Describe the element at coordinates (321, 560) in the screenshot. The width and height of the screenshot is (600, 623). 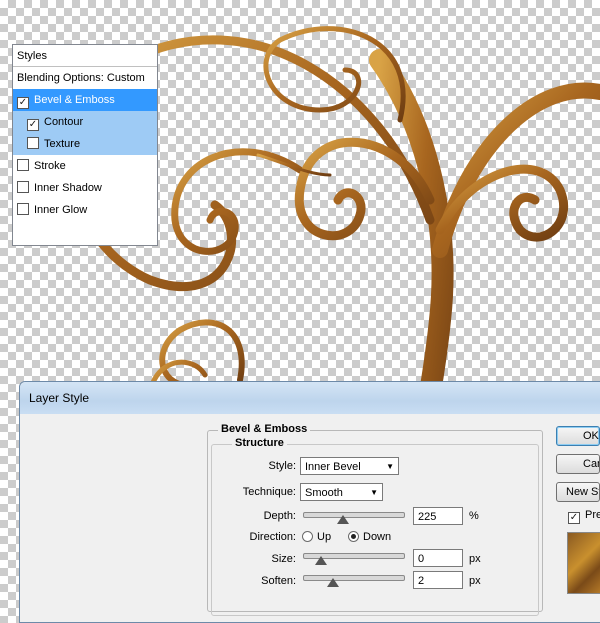
I see `size-slider-thumb` at that location.